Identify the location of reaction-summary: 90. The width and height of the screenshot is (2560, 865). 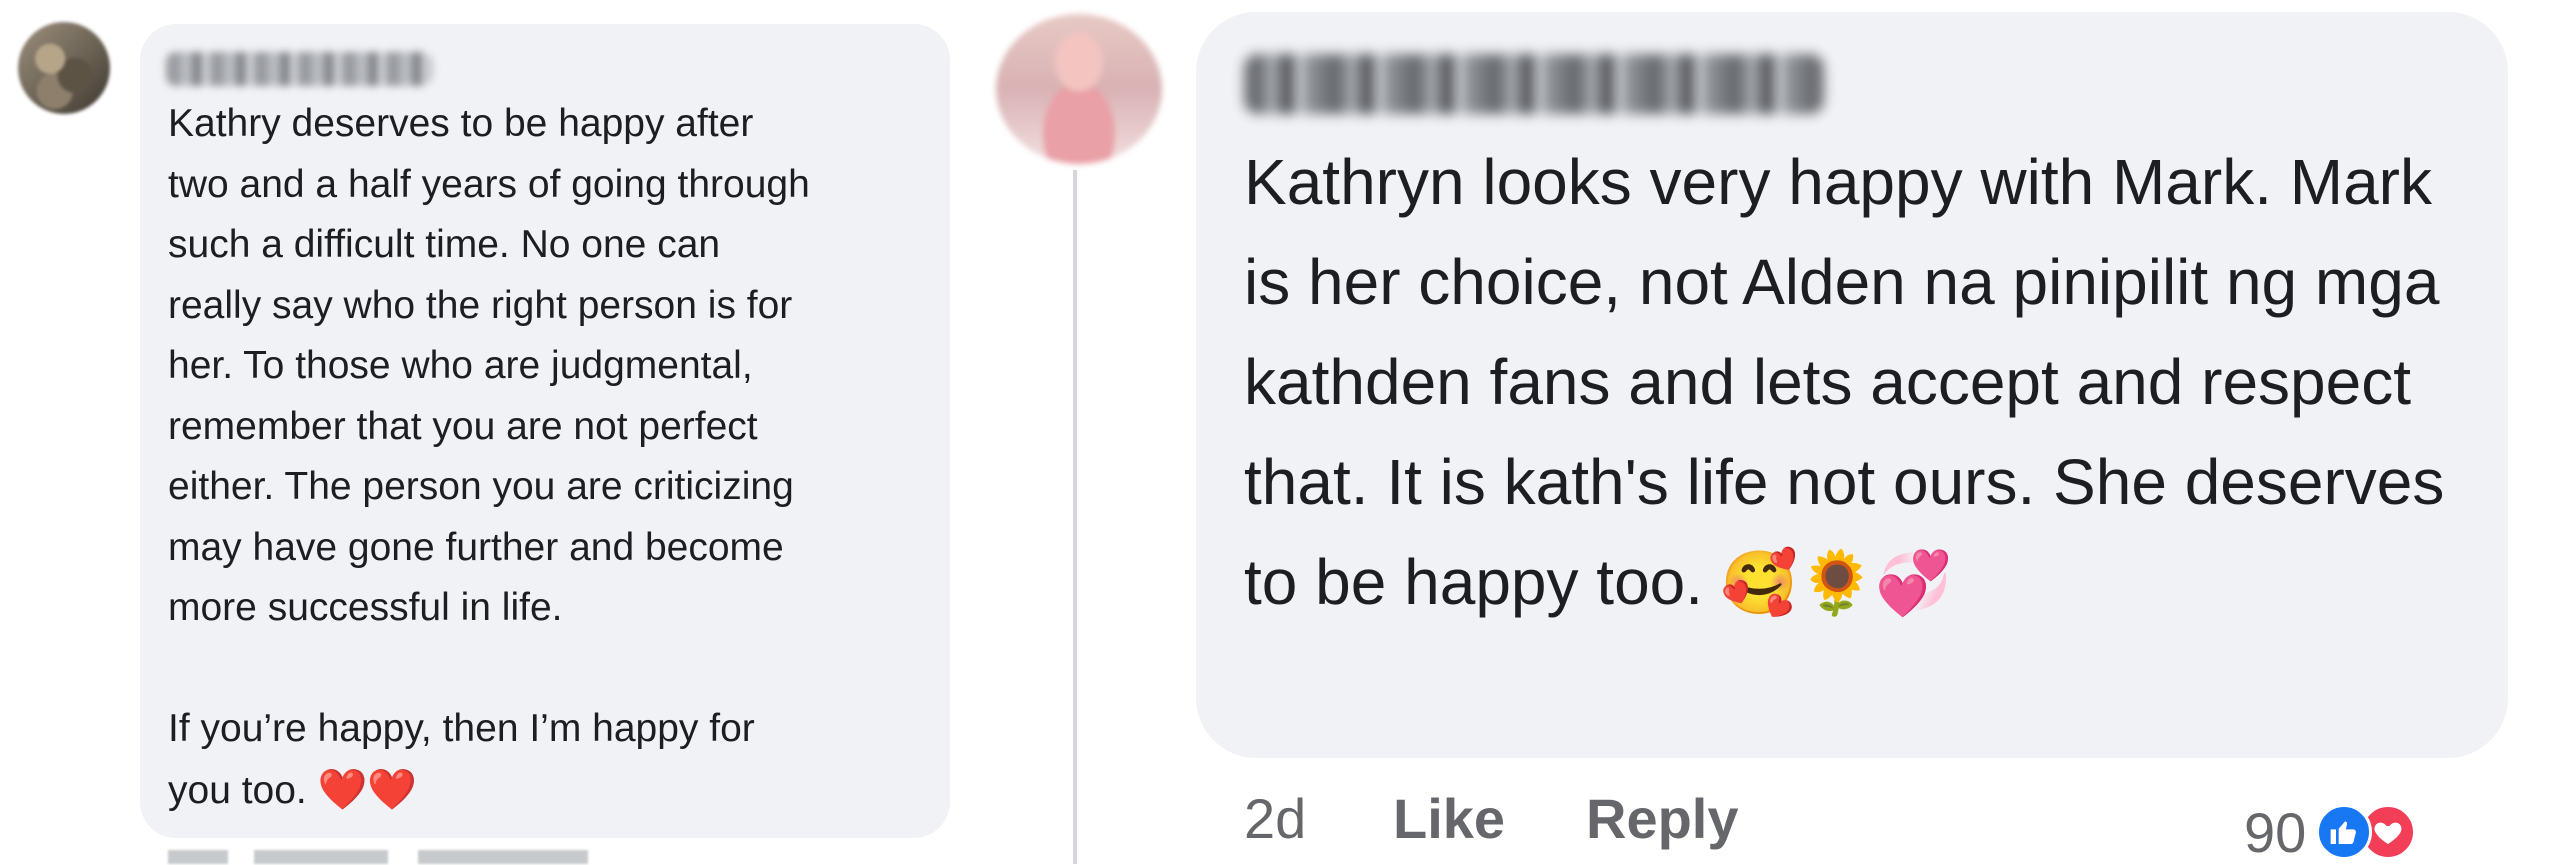
(2330, 832).